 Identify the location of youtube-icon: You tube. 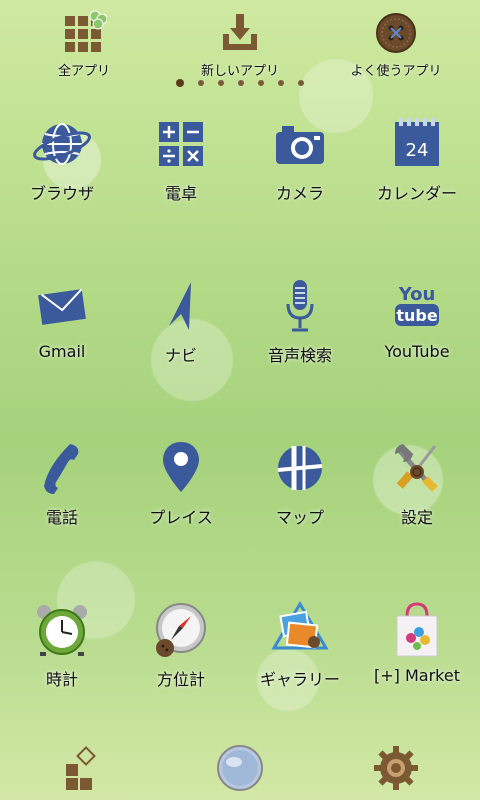
(417, 305).